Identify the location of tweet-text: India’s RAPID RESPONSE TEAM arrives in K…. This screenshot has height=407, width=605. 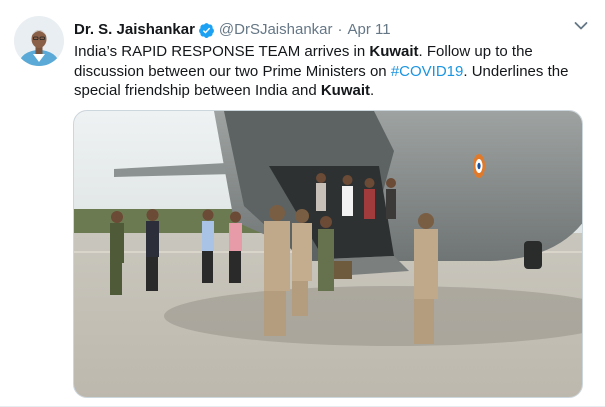
(324, 71).